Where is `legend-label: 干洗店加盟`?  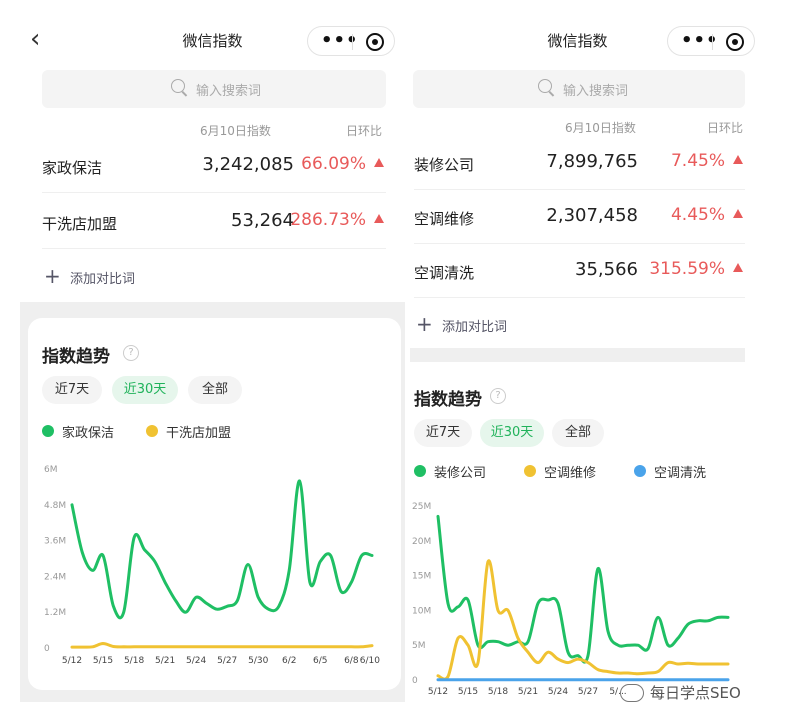
legend-label: 干洗店加盟 is located at coordinates (199, 433).